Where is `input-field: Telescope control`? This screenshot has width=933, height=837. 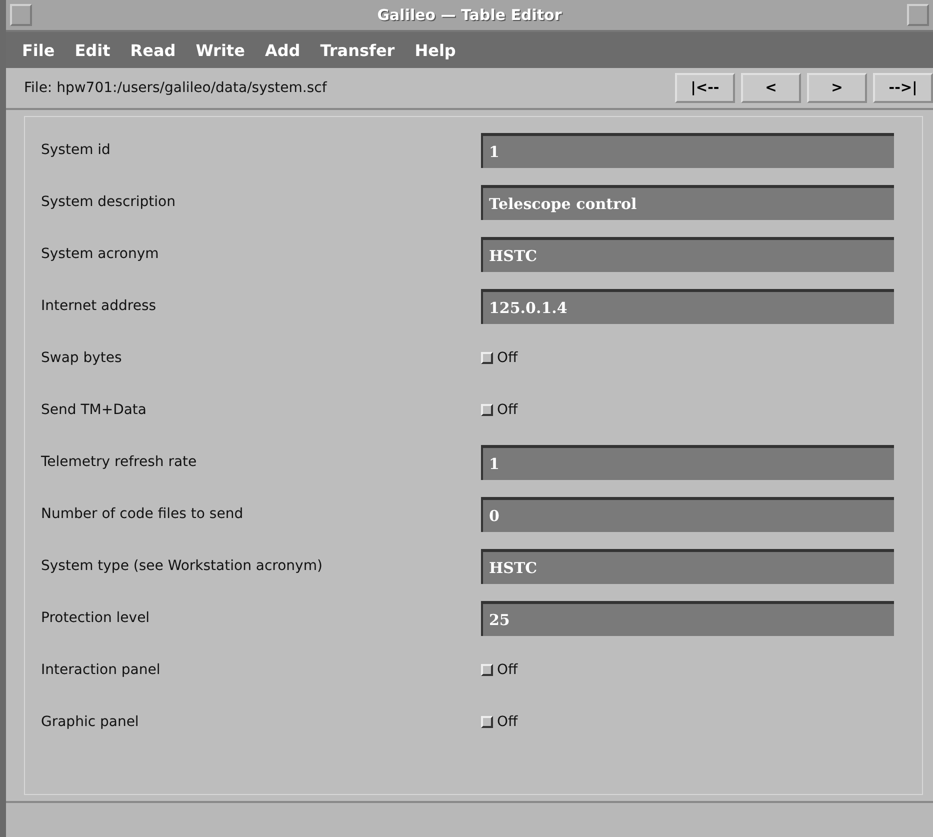 input-field: Telescope control is located at coordinates (687, 202).